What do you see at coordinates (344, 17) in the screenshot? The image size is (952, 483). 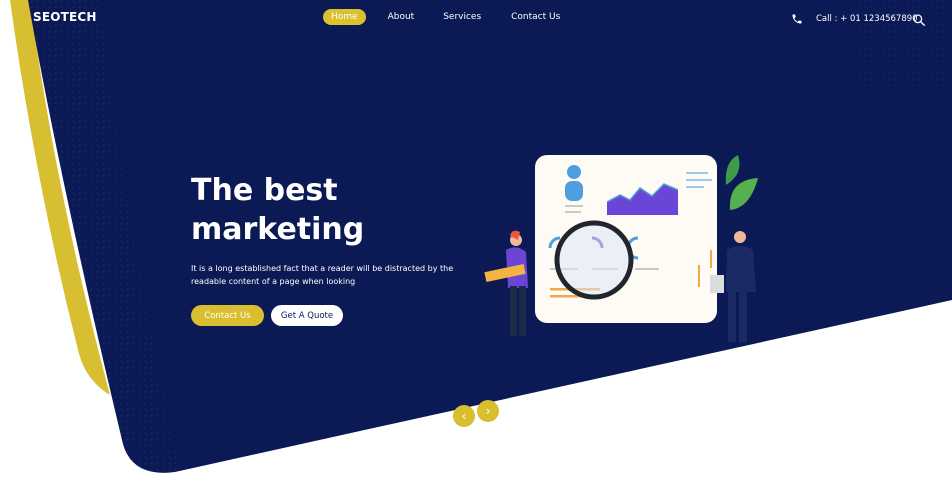 I see `nav-item-home: Home` at bounding box center [344, 17].